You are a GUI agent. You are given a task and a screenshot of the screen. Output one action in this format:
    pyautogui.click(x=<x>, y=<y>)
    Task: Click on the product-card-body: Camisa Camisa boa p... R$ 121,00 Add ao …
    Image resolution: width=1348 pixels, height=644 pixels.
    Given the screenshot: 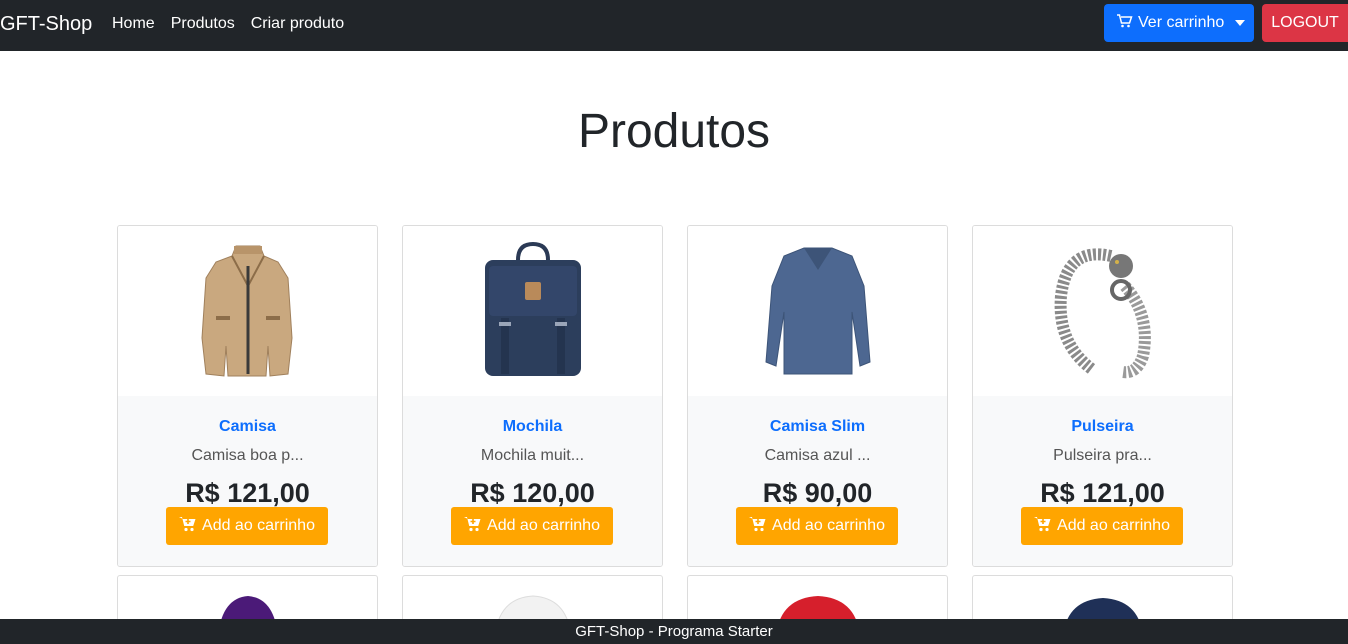 What is the action you would take?
    pyautogui.click(x=247, y=481)
    